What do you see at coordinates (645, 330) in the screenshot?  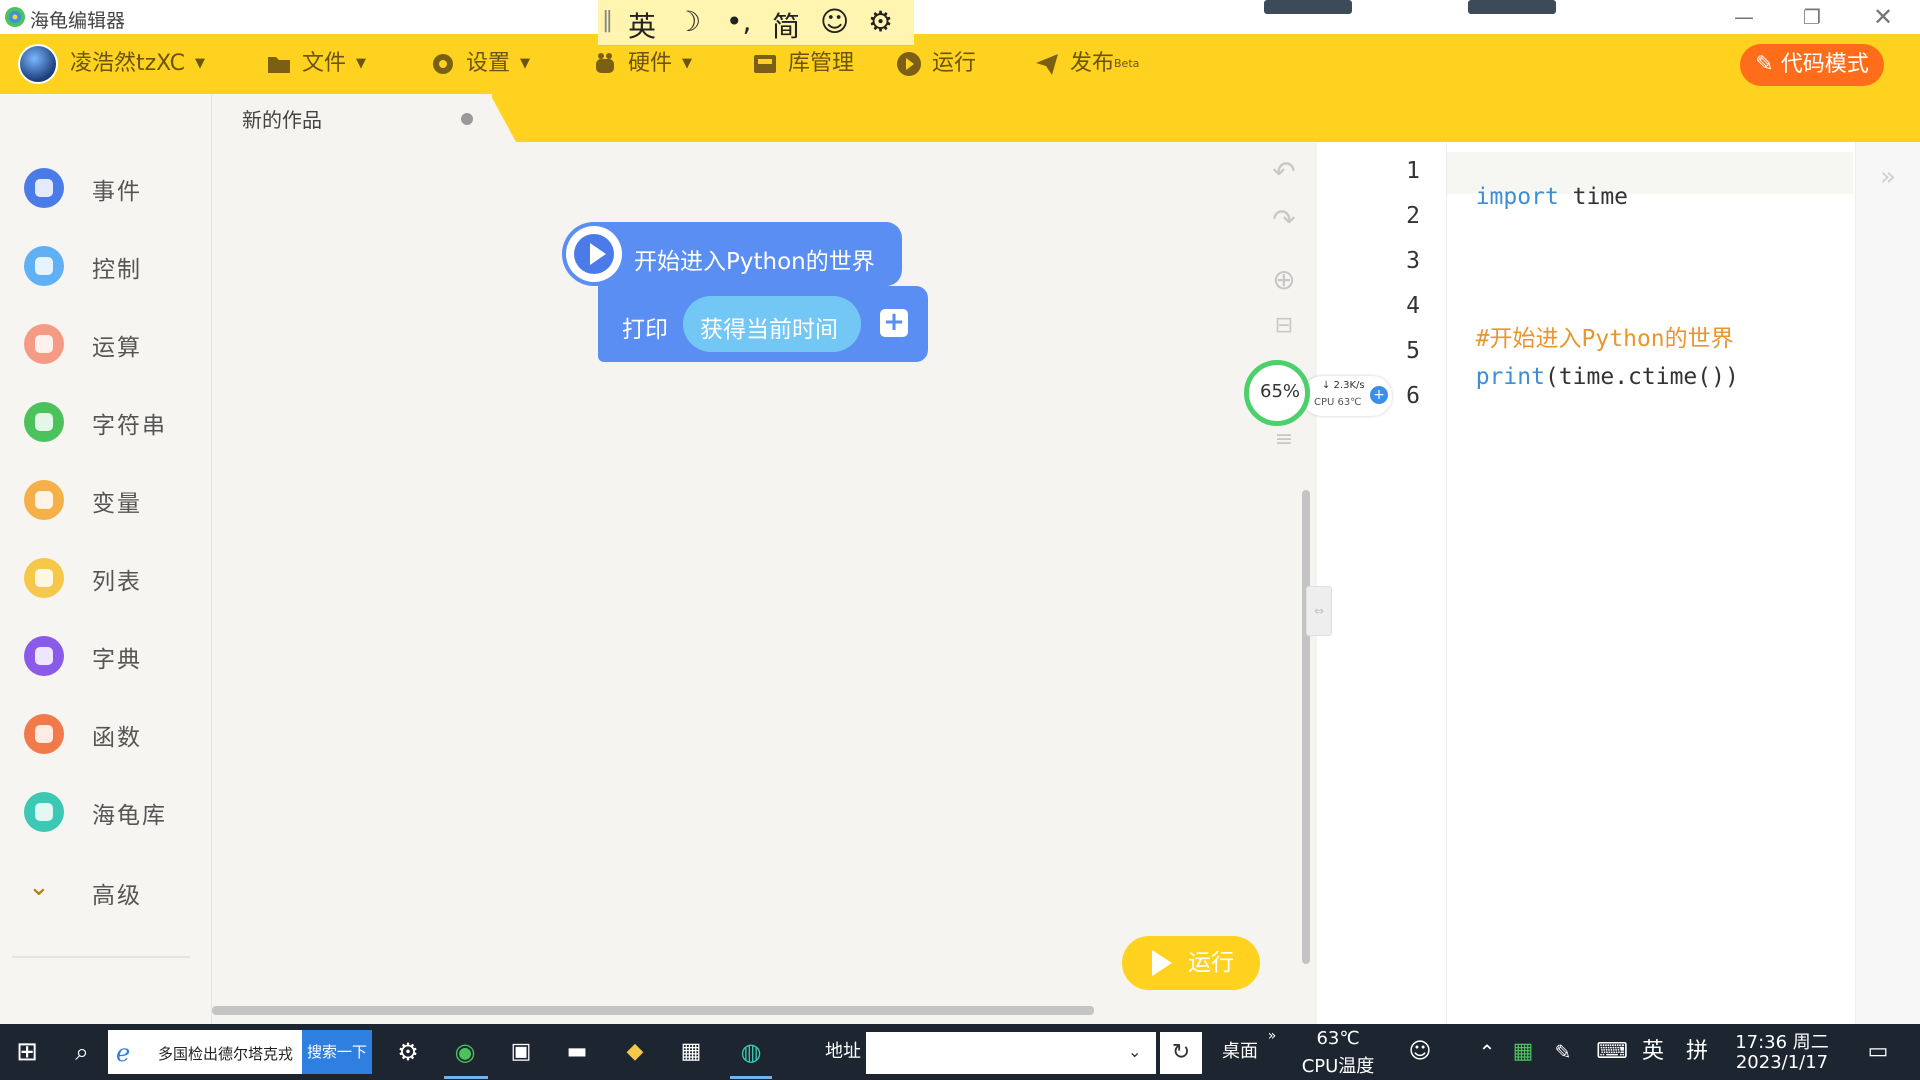 I see `print-block-label: 打印` at bounding box center [645, 330].